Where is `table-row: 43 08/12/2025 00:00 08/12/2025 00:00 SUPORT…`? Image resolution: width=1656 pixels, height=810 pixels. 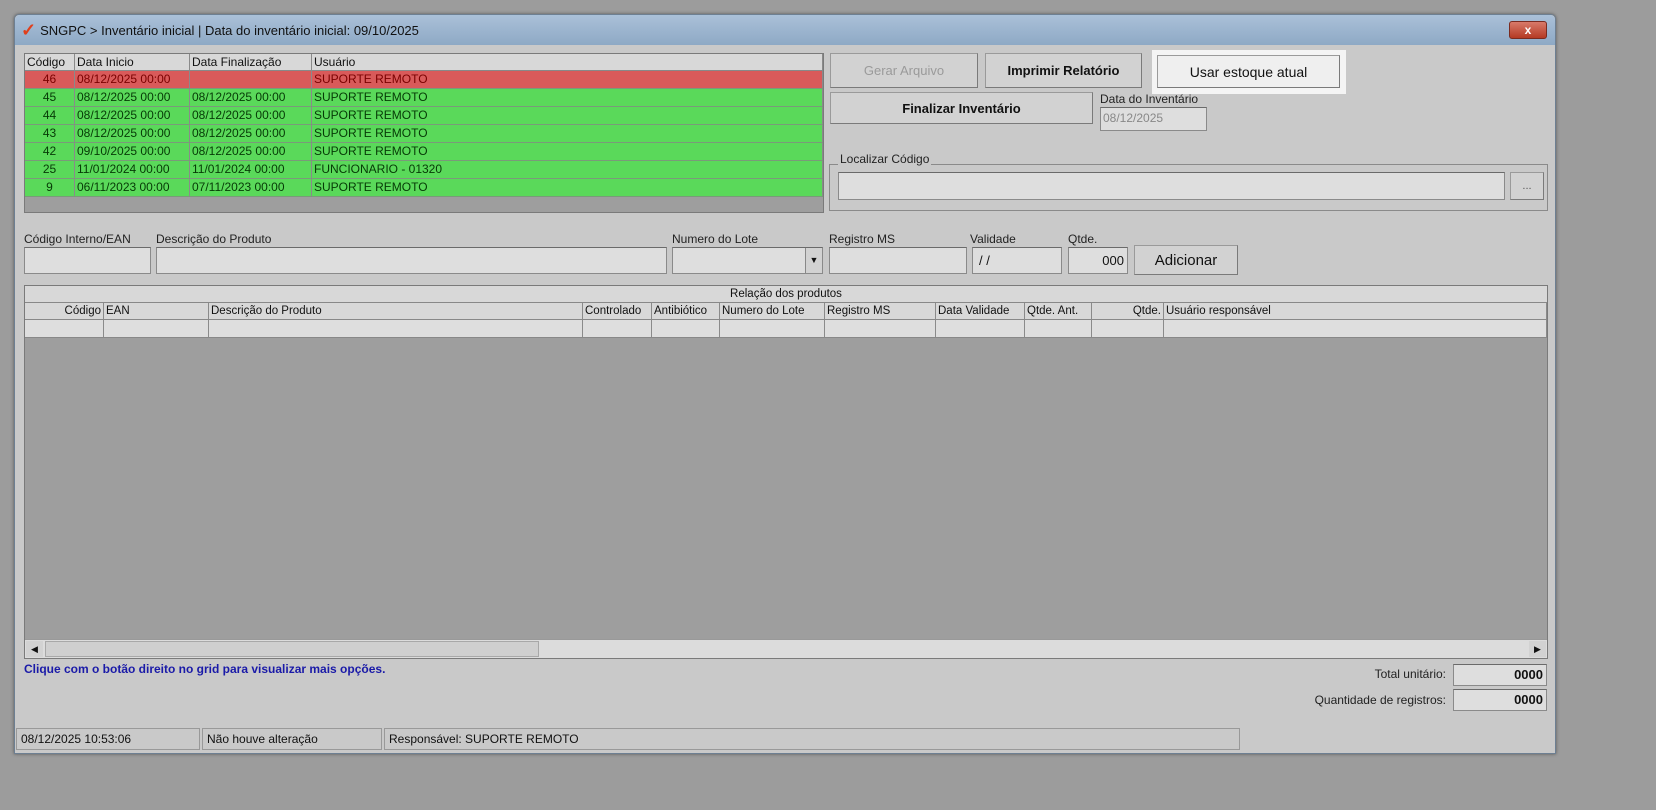 table-row: 43 08/12/2025 00:00 08/12/2025 00:00 SUPORT… is located at coordinates (424, 134).